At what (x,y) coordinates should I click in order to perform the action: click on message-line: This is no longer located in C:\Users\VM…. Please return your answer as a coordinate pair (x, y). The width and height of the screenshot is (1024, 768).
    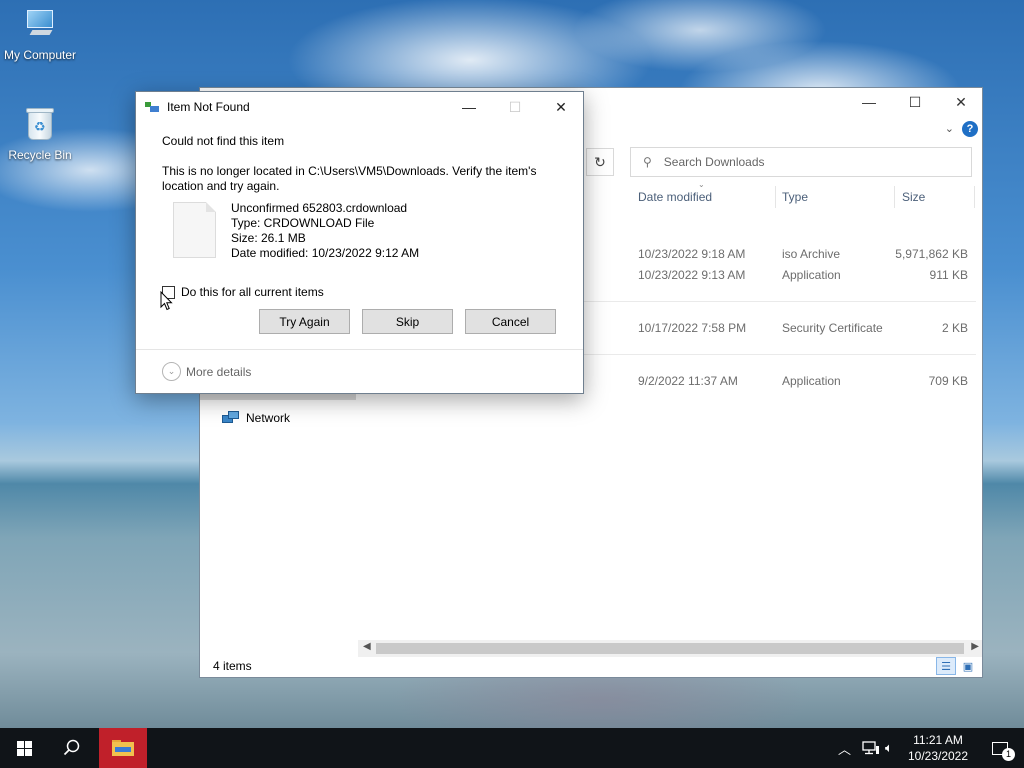
    Looking at the image, I should click on (349, 171).